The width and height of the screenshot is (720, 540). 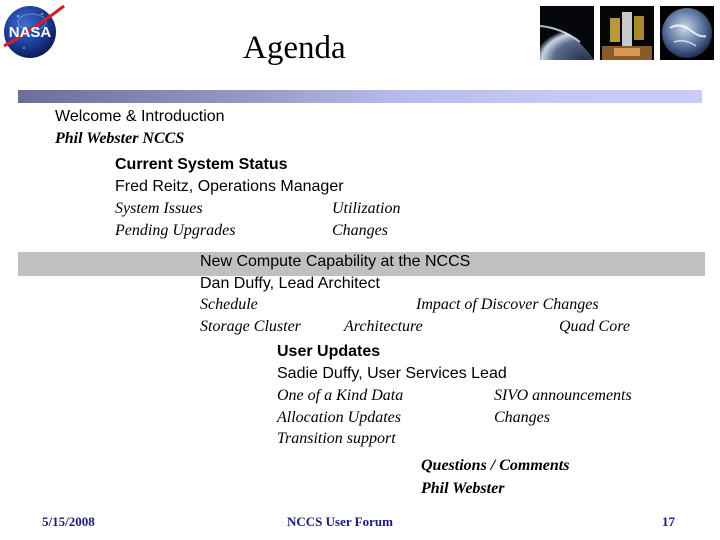 What do you see at coordinates (340, 521) in the screenshot?
I see `footer-event: NCCS User Forum` at bounding box center [340, 521].